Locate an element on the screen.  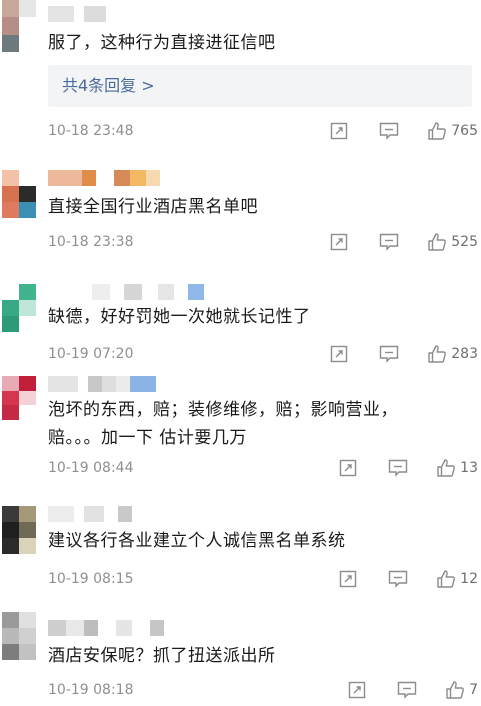
like-count: 13 is located at coordinates (469, 468).